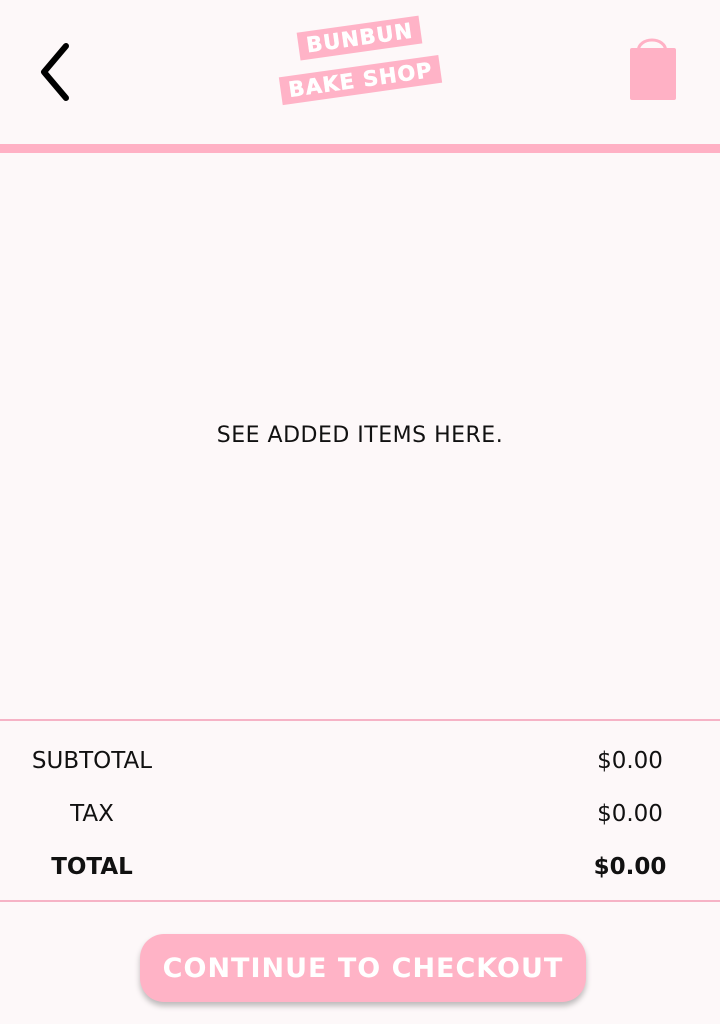 This screenshot has height=1024, width=720. Describe the element at coordinates (92, 761) in the screenshot. I see `subtotal-label: SUBTOTAL` at that location.